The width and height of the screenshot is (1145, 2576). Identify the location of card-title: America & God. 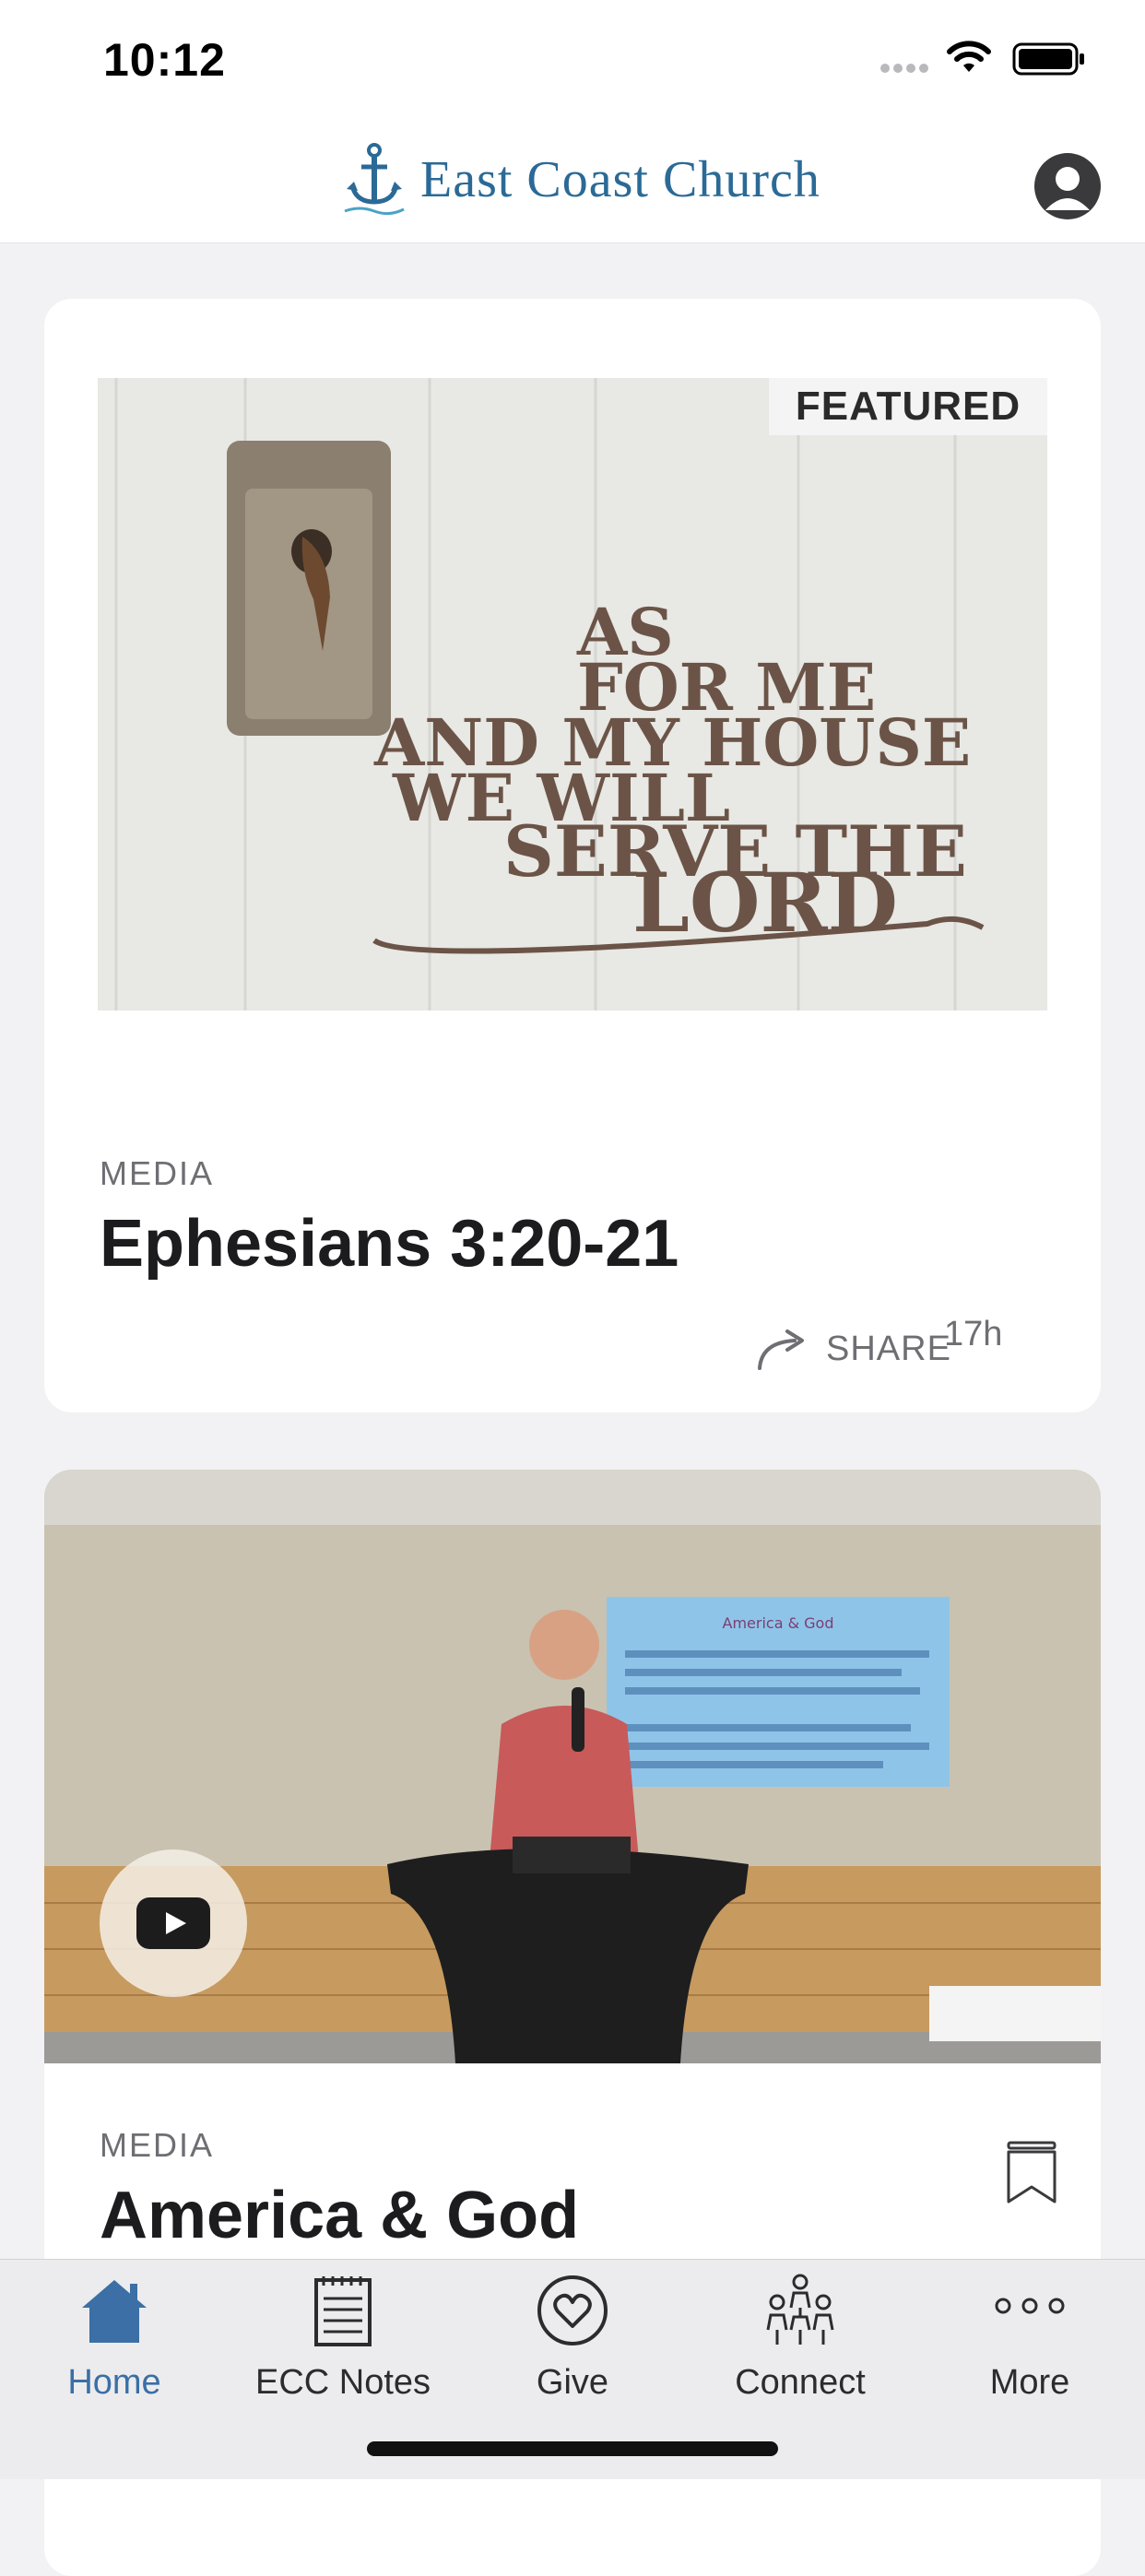
(340, 2215).